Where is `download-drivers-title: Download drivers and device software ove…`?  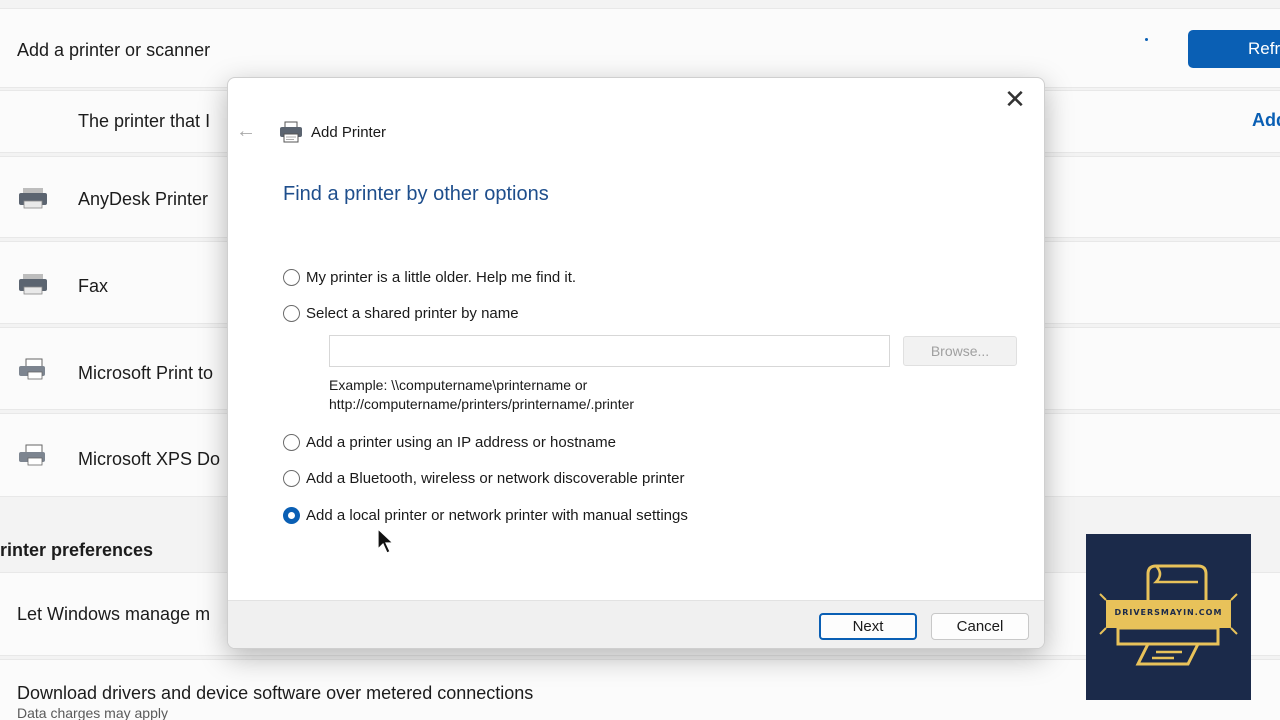 download-drivers-title: Download drivers and device software ove… is located at coordinates (275, 693).